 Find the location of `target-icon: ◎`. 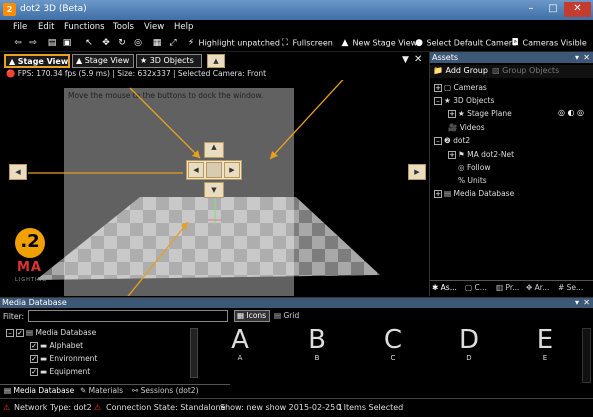

target-icon: ◎ is located at coordinates (138, 43).